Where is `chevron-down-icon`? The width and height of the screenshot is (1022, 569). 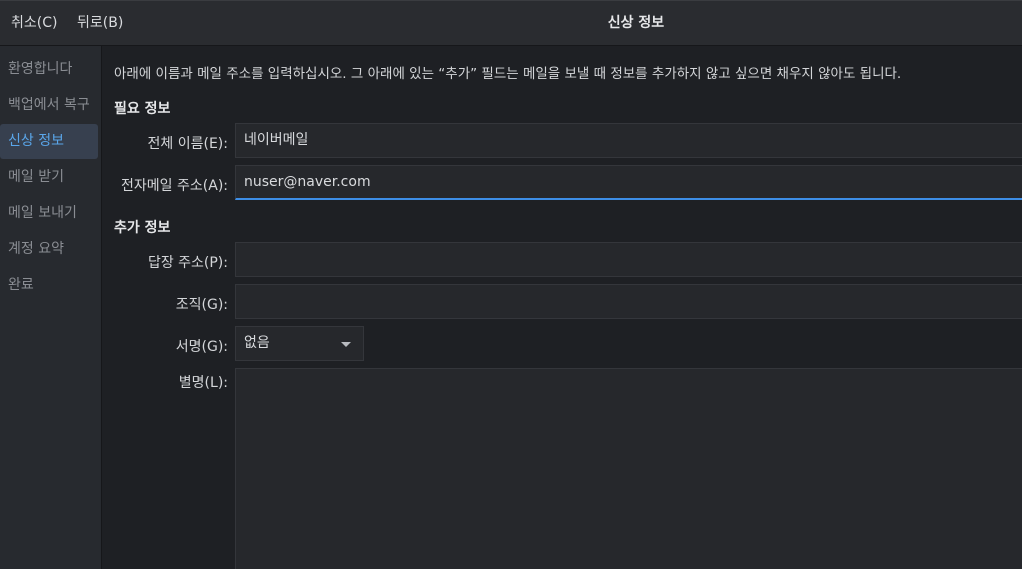
chevron-down-icon is located at coordinates (346, 344).